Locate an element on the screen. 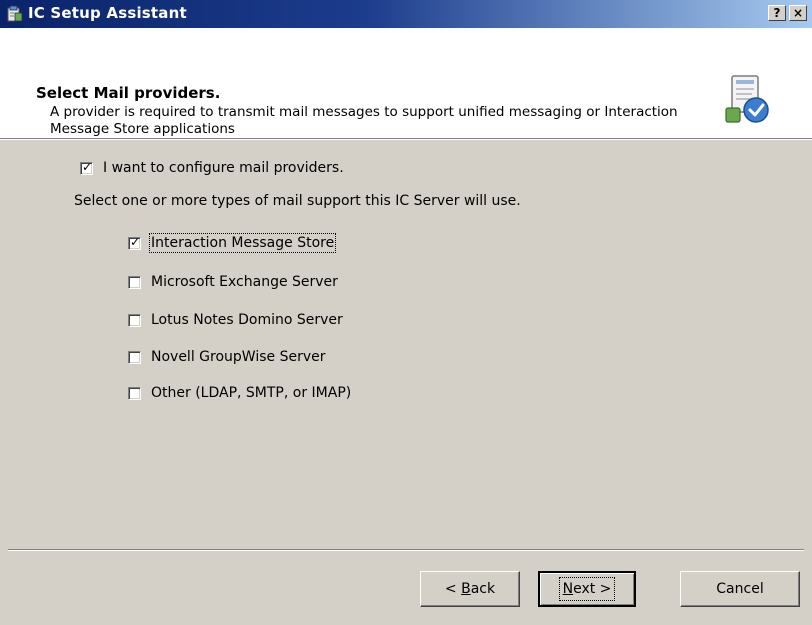 The height and width of the screenshot is (625, 812). interaction-message-store-label: Interaction Message Store is located at coordinates (242, 243).